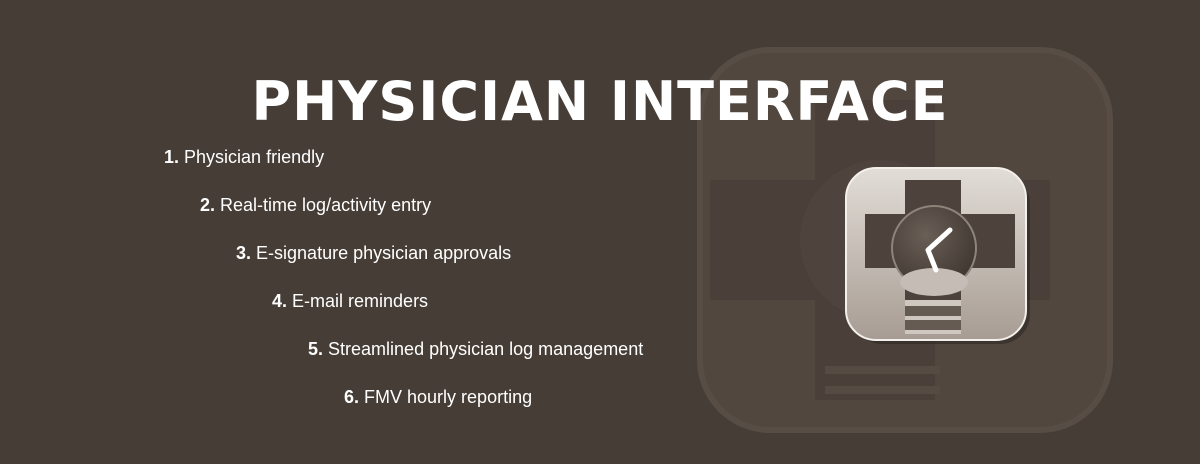  I want to click on feature-item-4: 4. E-mail reminders, so click(350, 301).